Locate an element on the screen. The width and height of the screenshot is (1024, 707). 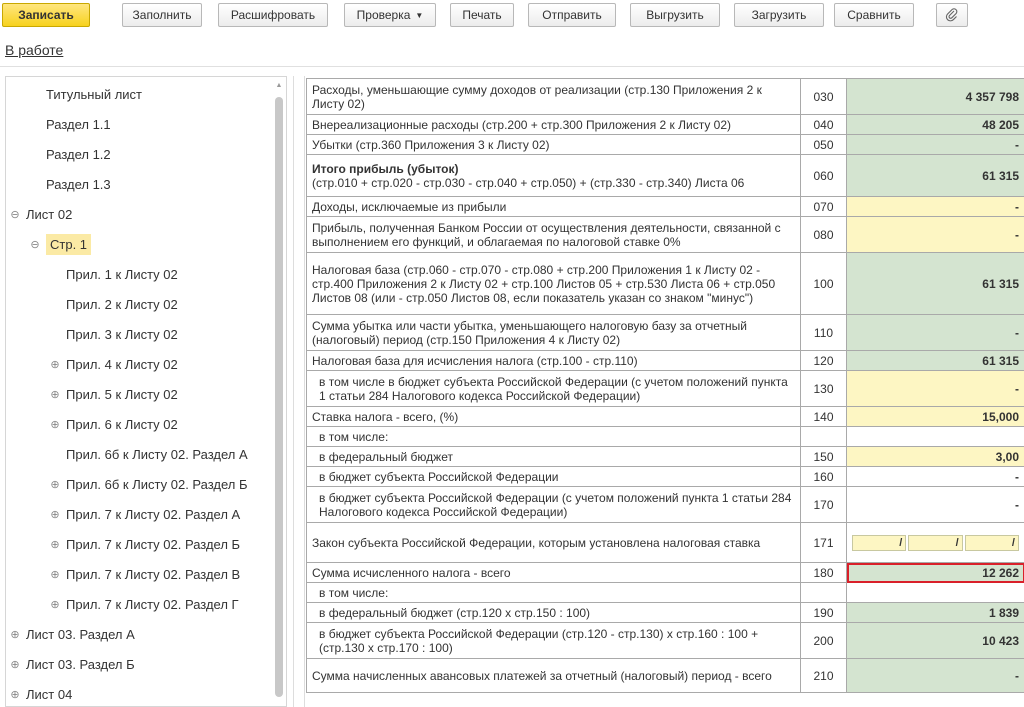
row-code: 110 is located at coordinates (823, 332).